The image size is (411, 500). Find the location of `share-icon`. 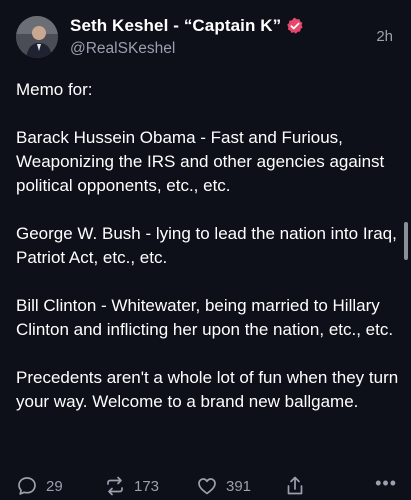

share-icon is located at coordinates (295, 485).